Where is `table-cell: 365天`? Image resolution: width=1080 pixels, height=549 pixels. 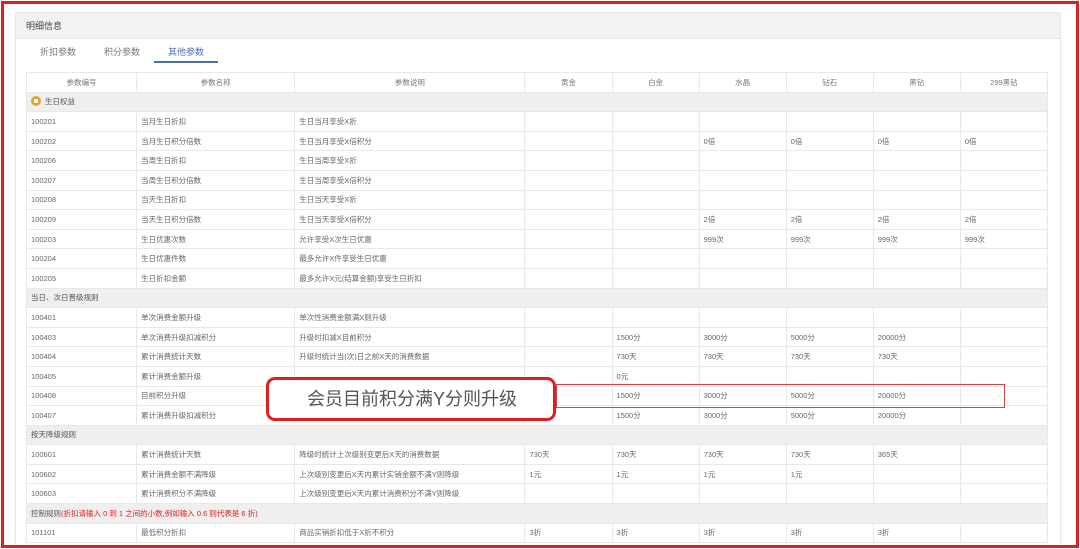
table-cell: 365天 is located at coordinates (916, 454).